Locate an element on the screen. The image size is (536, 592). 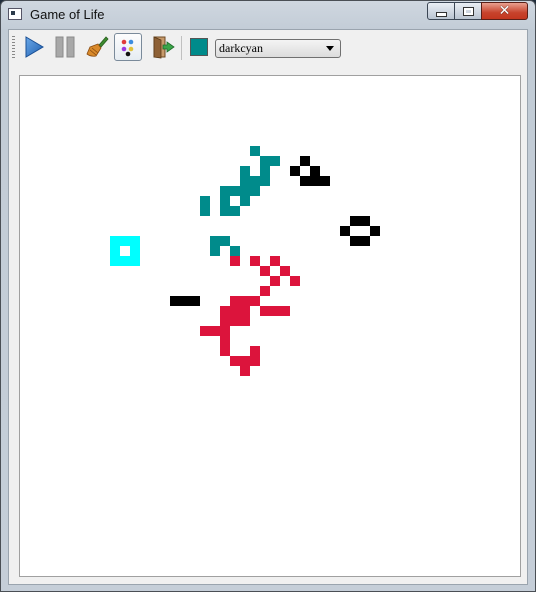
title-bar: Game of Life ✕ is located at coordinates (268, 15).